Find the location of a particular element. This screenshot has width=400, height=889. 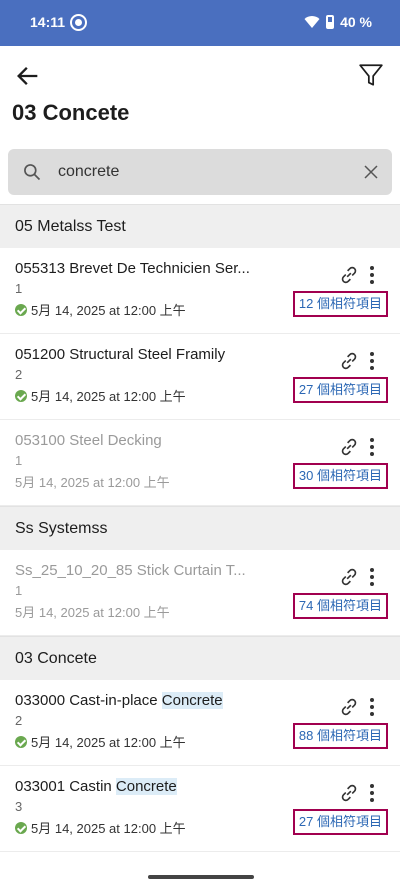

back-arrow-icon is located at coordinates (28, 76).